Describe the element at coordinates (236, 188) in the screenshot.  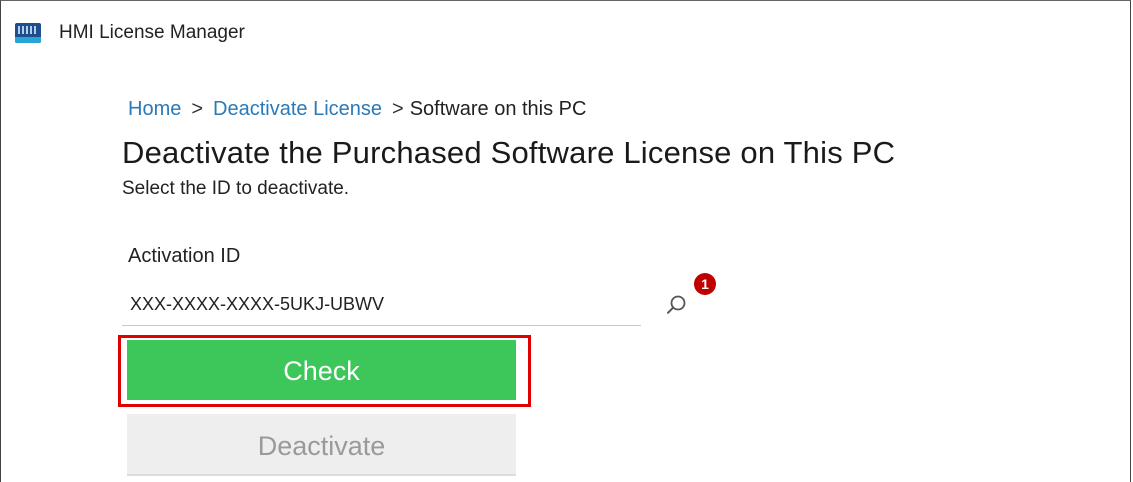
I see `page-subtitle: Select the ID to deactivate.` at that location.